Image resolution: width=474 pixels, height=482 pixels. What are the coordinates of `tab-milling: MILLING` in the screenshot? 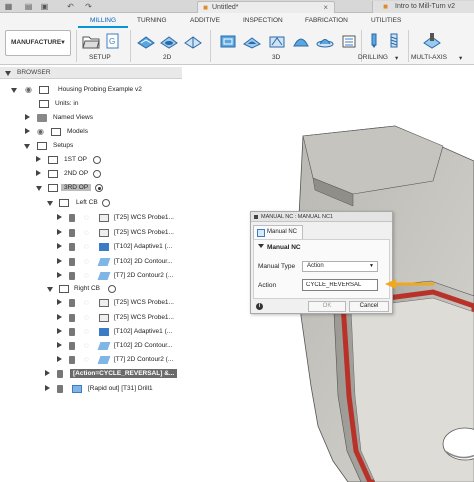 It's located at (103, 20).